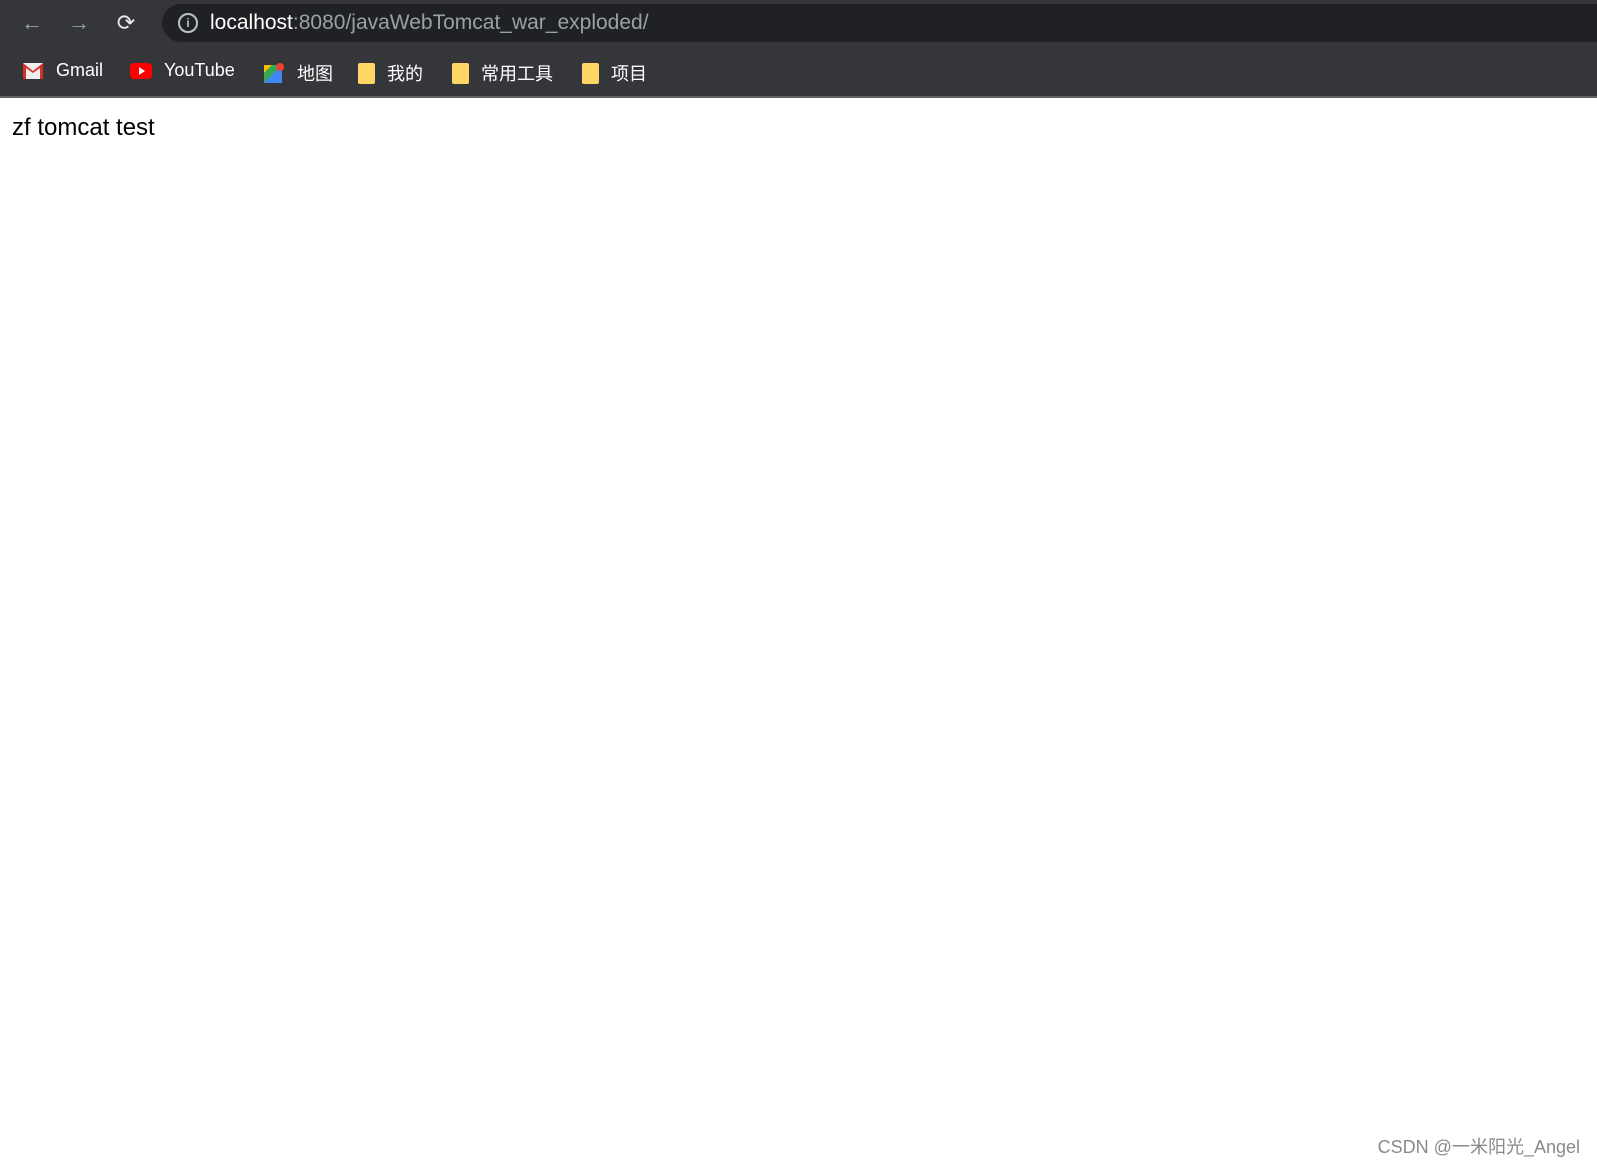 Image resolution: width=1597 pixels, height=1165 pixels. I want to click on bookmark-folder-mine: 我的, so click(390, 73).